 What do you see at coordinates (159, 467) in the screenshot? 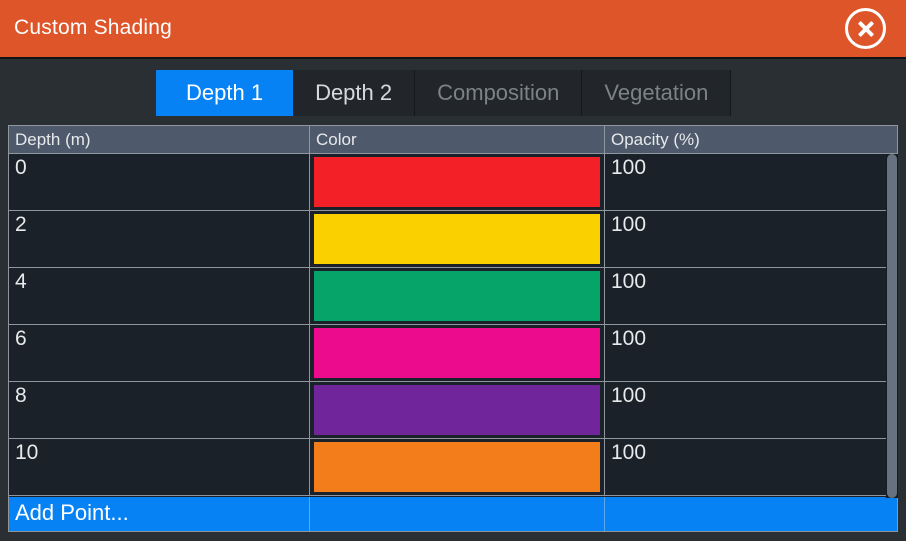
I see `depth-cell: 10` at bounding box center [159, 467].